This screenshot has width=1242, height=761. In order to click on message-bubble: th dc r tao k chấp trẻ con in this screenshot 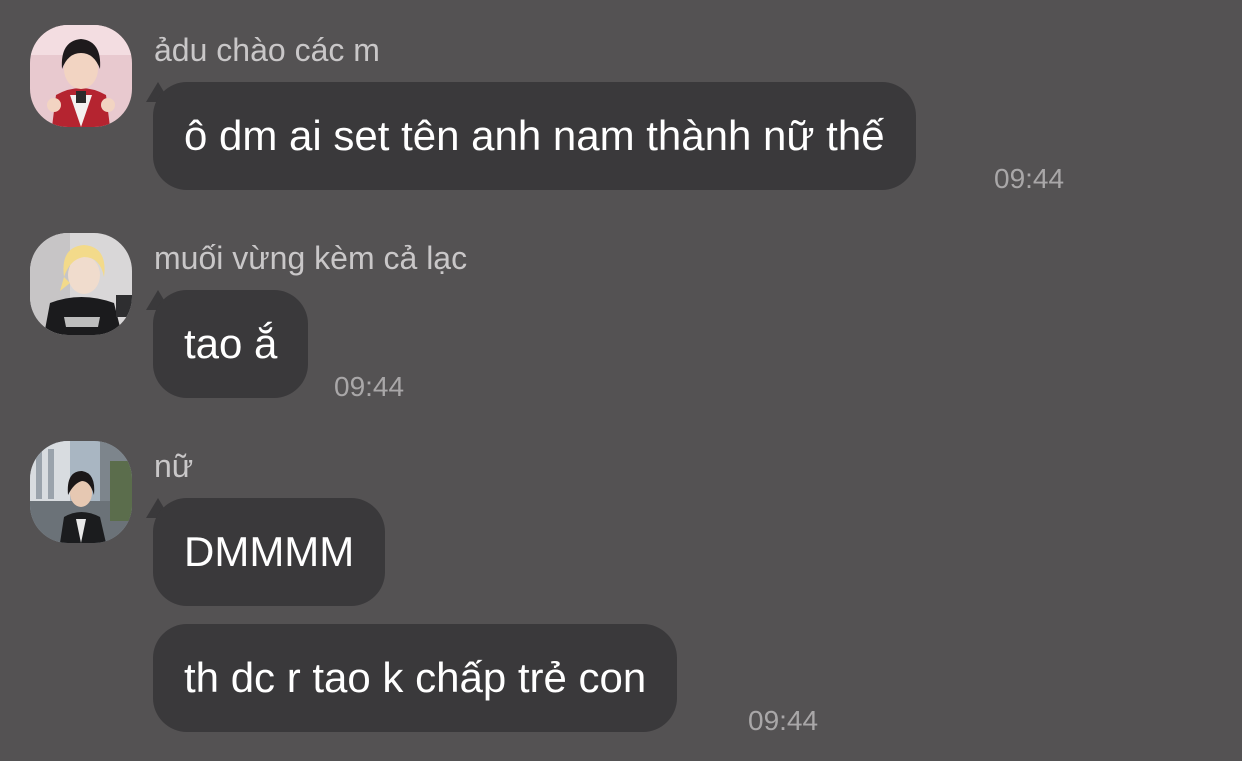, I will do `click(415, 678)`.